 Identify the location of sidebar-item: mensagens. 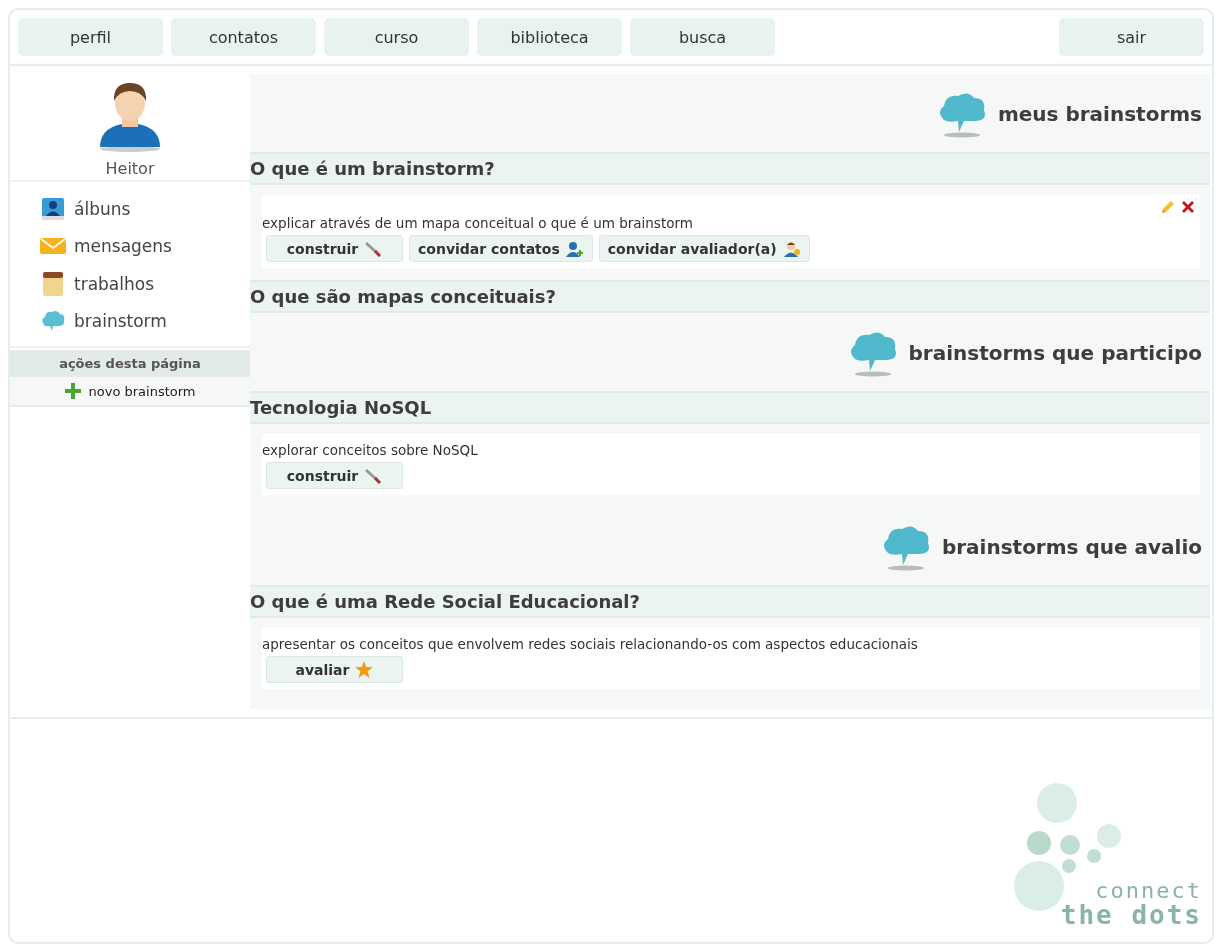
(145, 246).